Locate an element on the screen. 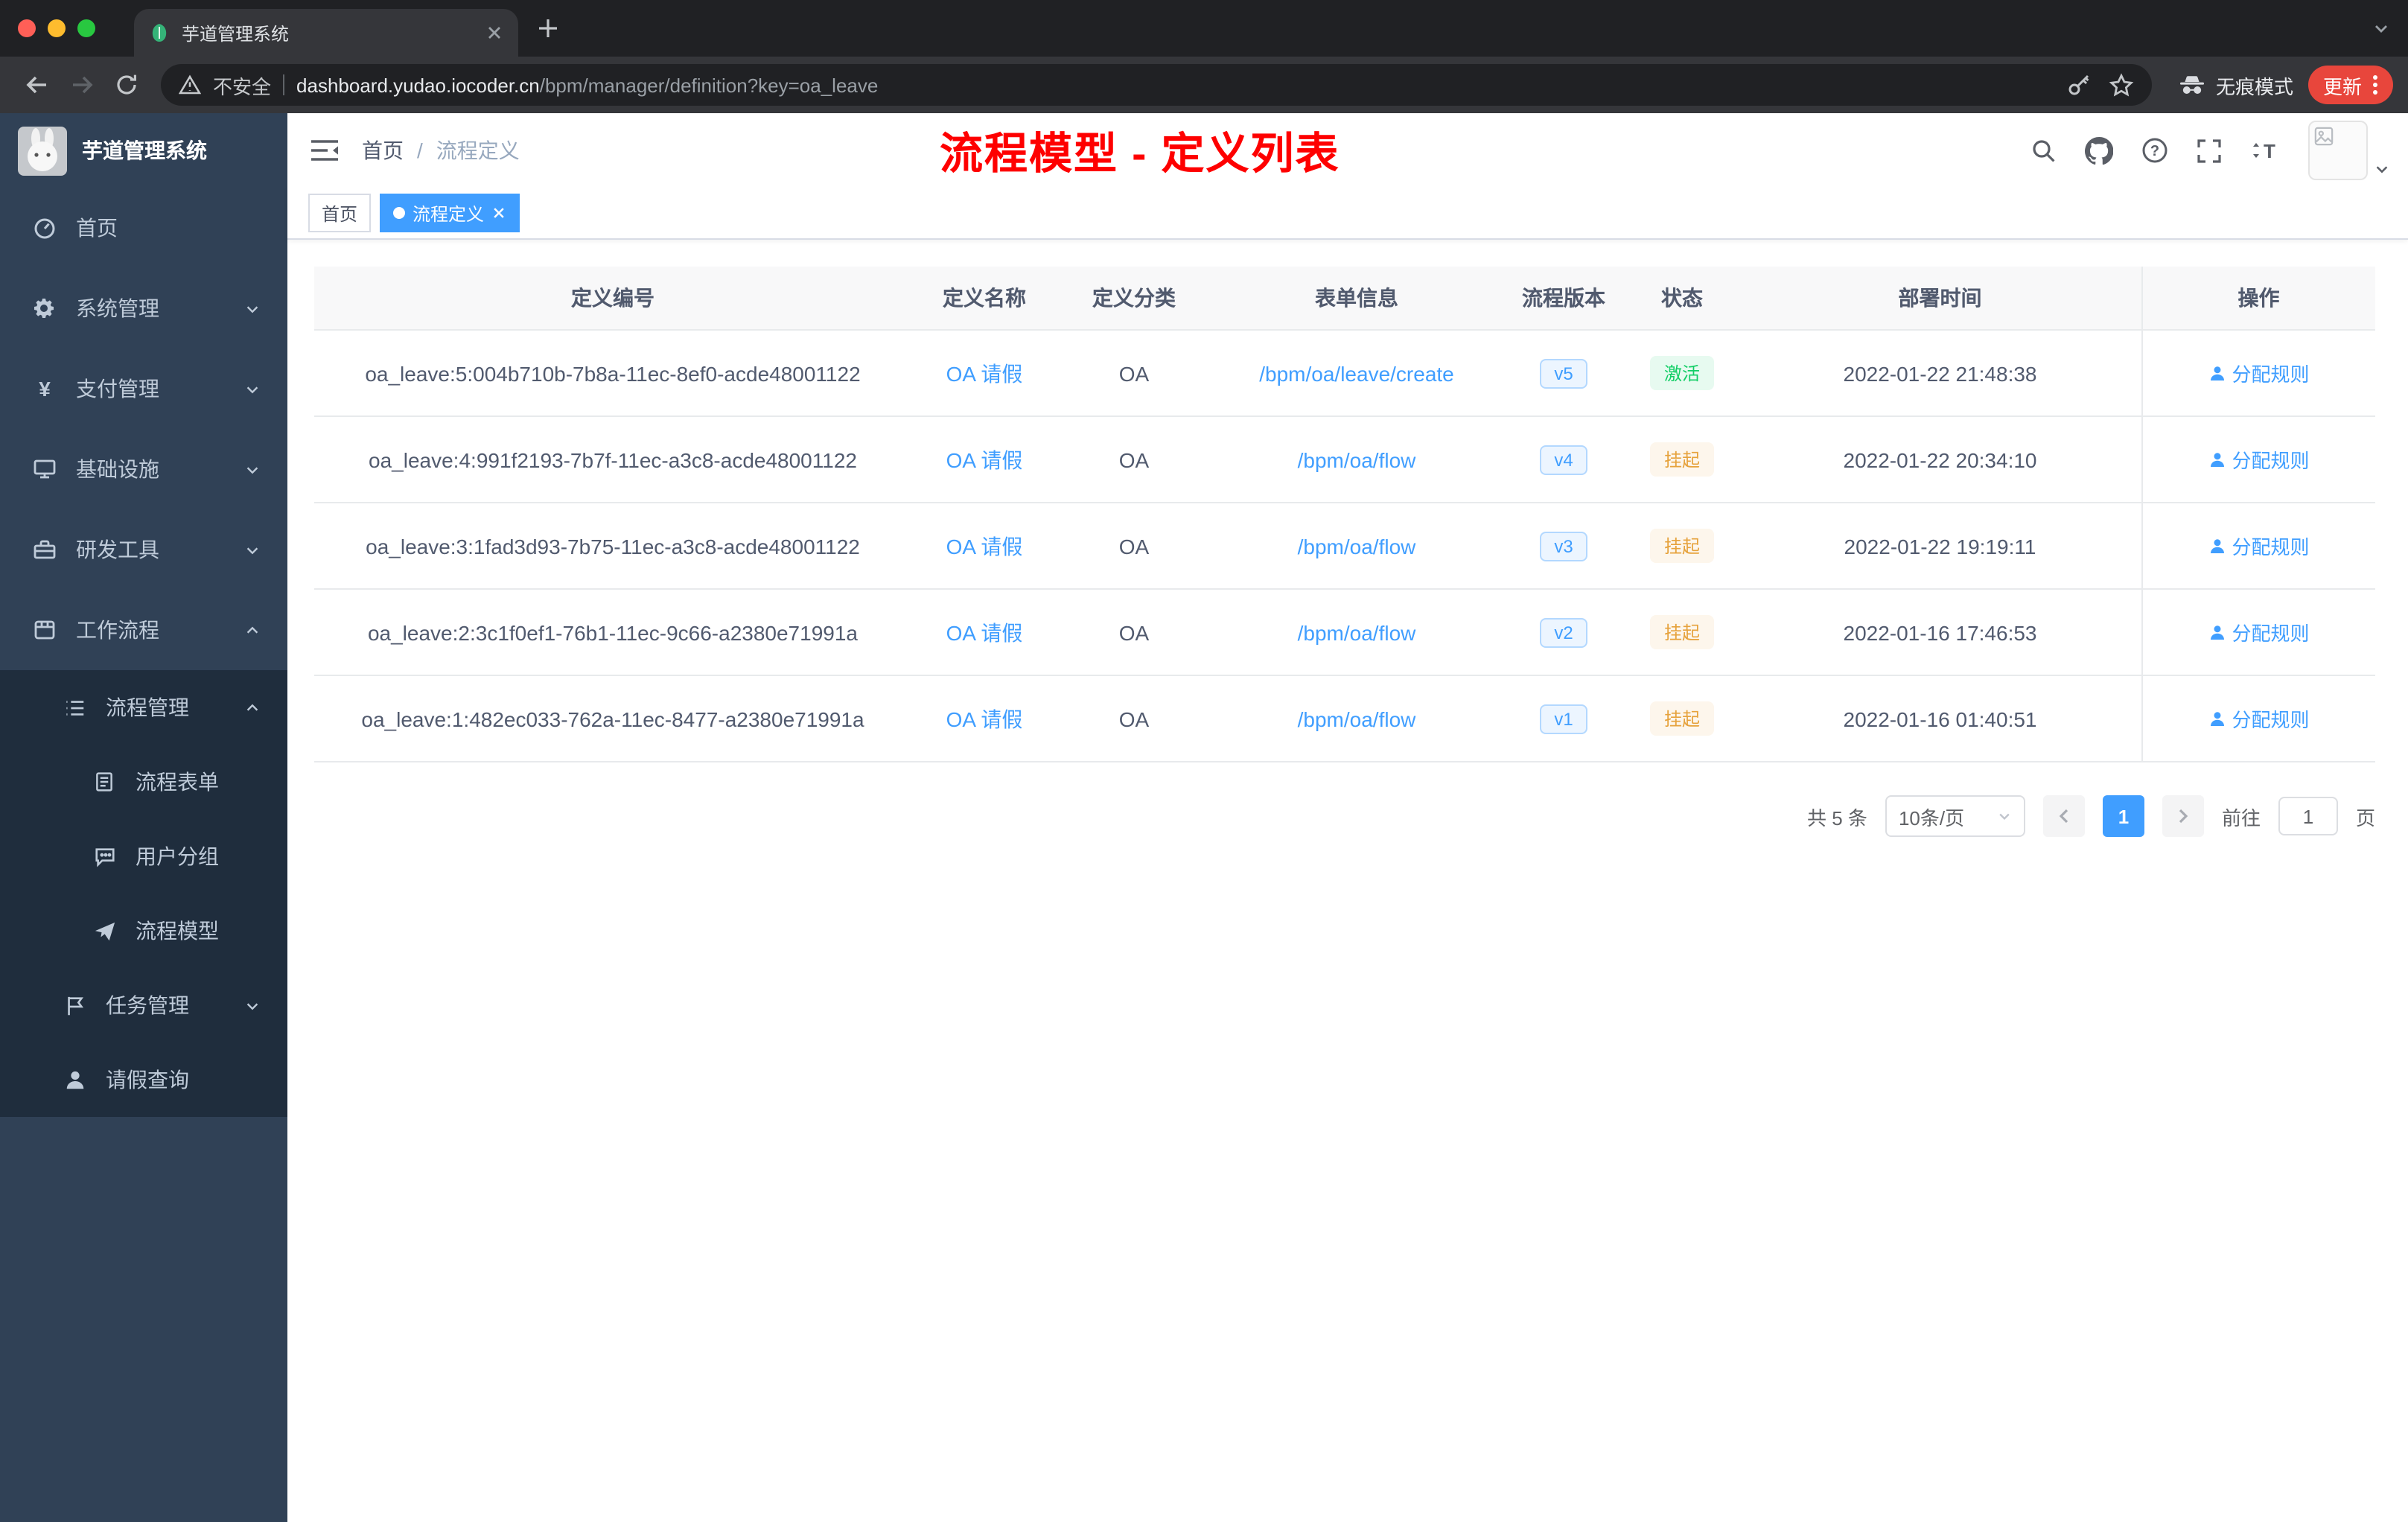 The image size is (2408, 1522). incognito-label: 无痕模式 is located at coordinates (2254, 86).